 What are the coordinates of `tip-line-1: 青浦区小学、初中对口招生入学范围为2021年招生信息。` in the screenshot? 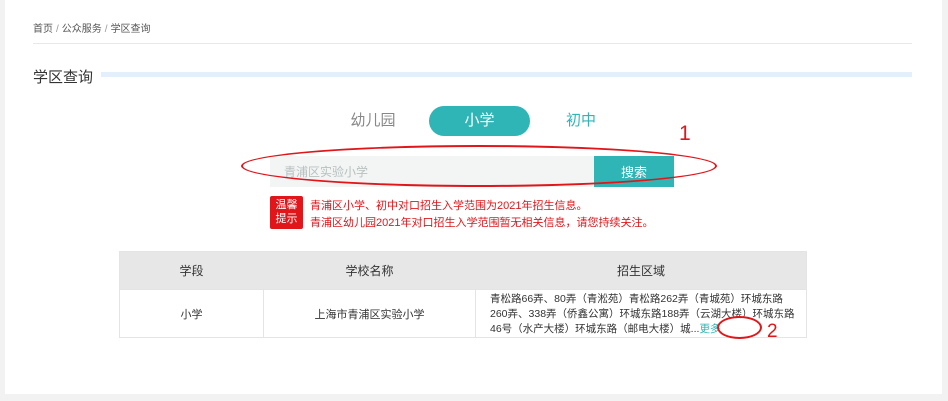 It's located at (449, 206).